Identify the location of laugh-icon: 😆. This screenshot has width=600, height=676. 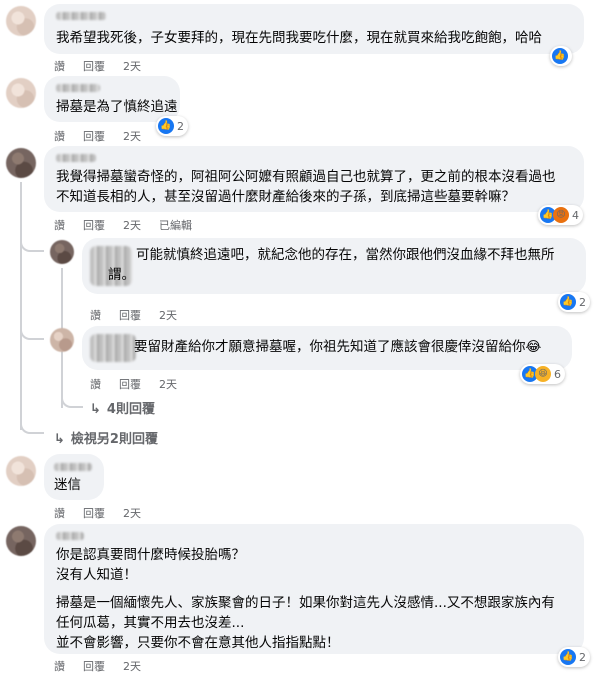
(543, 374).